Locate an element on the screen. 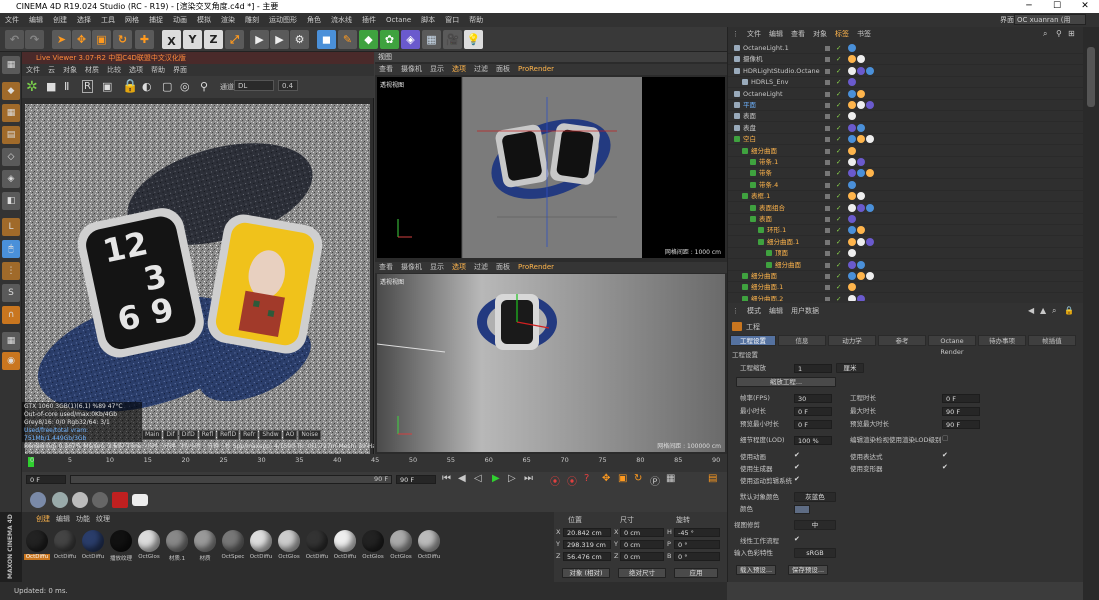 This screenshot has height=600, width=1099. tab-todo: 待办事项 is located at coordinates (1002, 340).